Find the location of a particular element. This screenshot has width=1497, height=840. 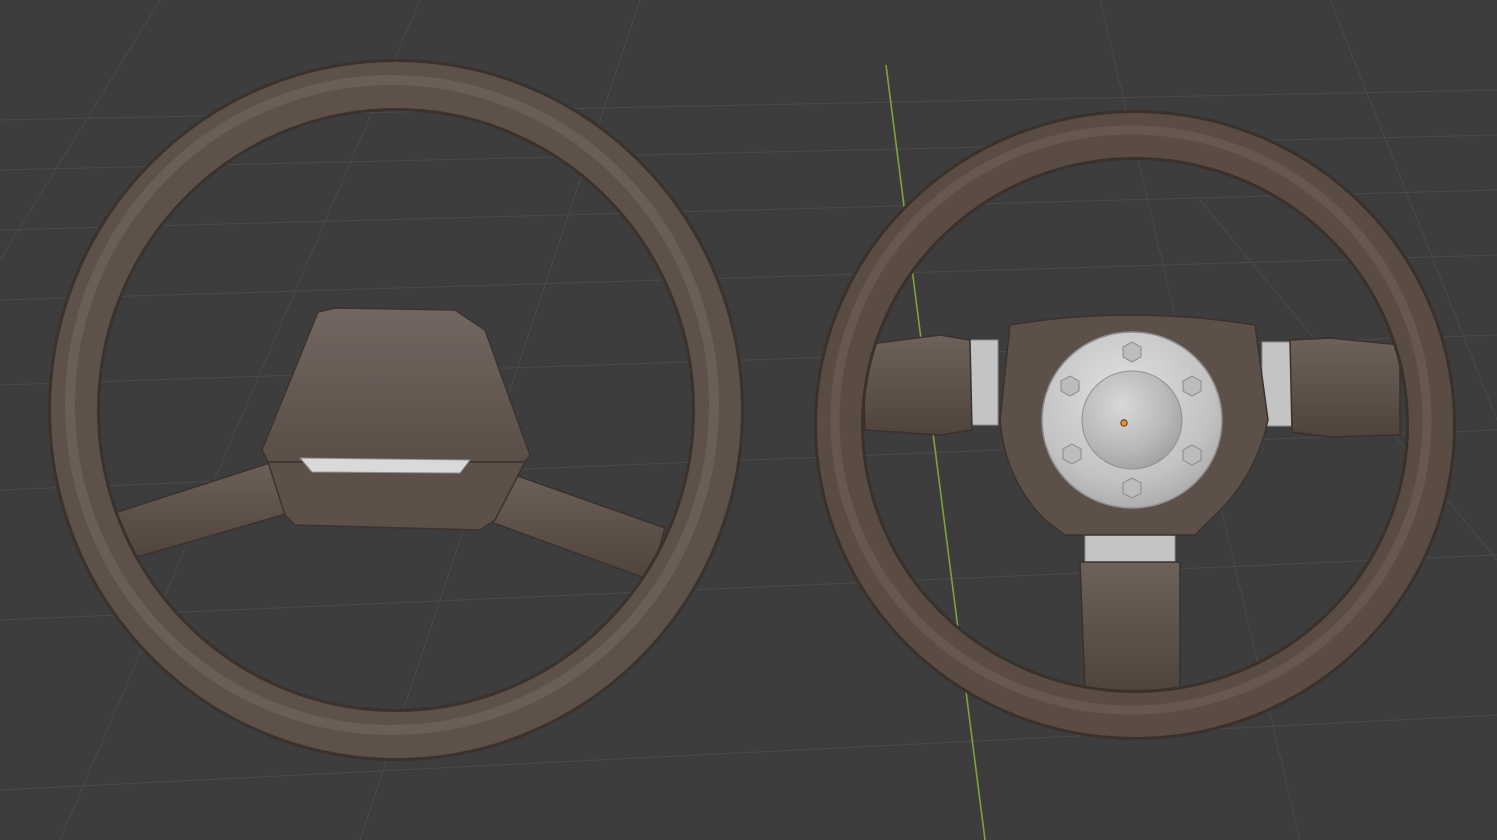

hub-dome is located at coordinates (1132, 420).